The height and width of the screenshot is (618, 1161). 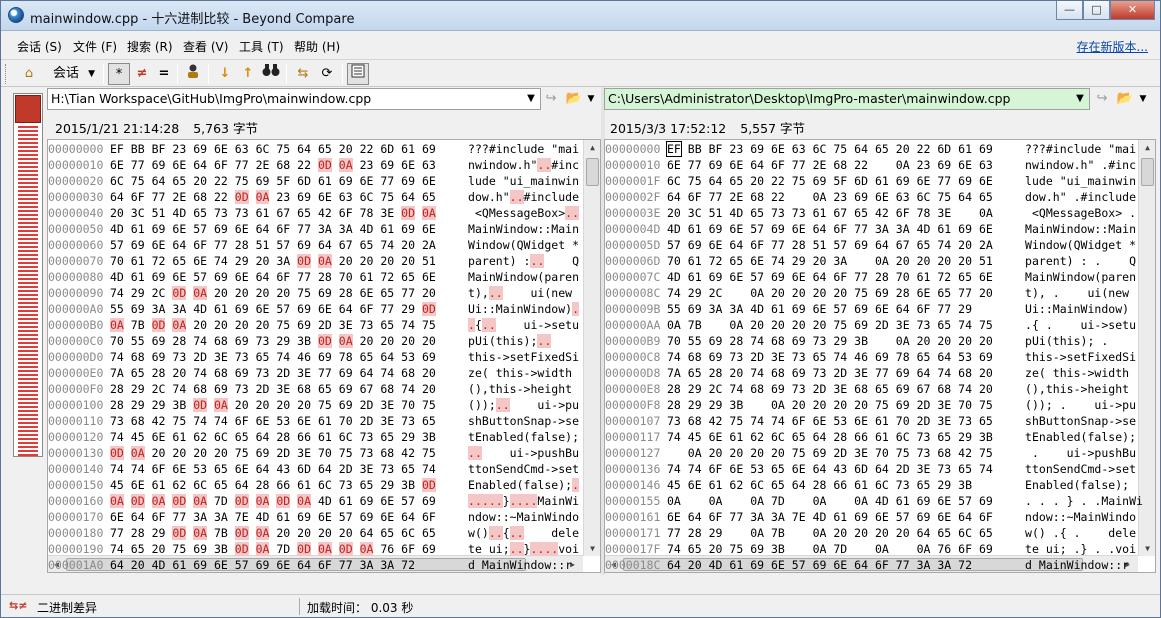 What do you see at coordinates (526, 213) in the screenshot?
I see `hex-ascii: <QMessageBox>..` at bounding box center [526, 213].